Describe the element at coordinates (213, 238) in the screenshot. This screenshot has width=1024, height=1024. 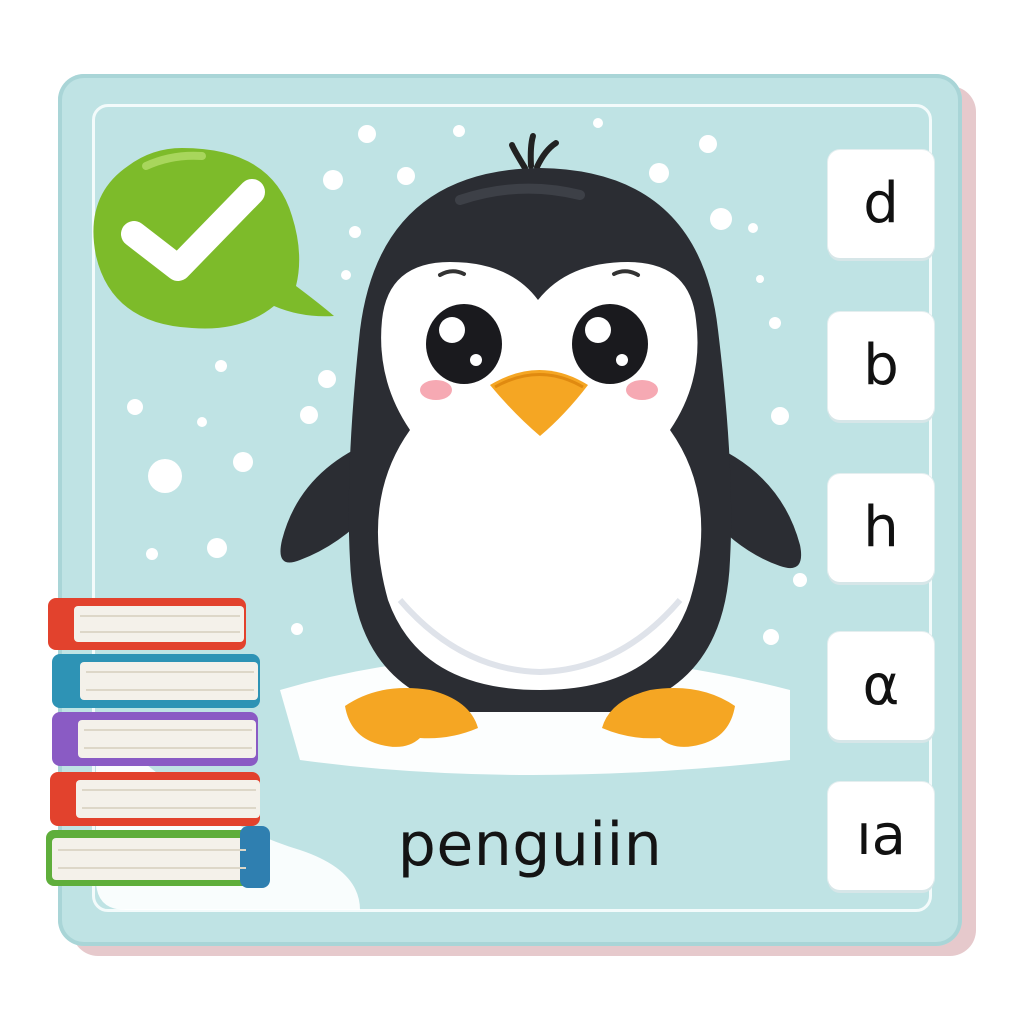
I see `check-icon` at that location.